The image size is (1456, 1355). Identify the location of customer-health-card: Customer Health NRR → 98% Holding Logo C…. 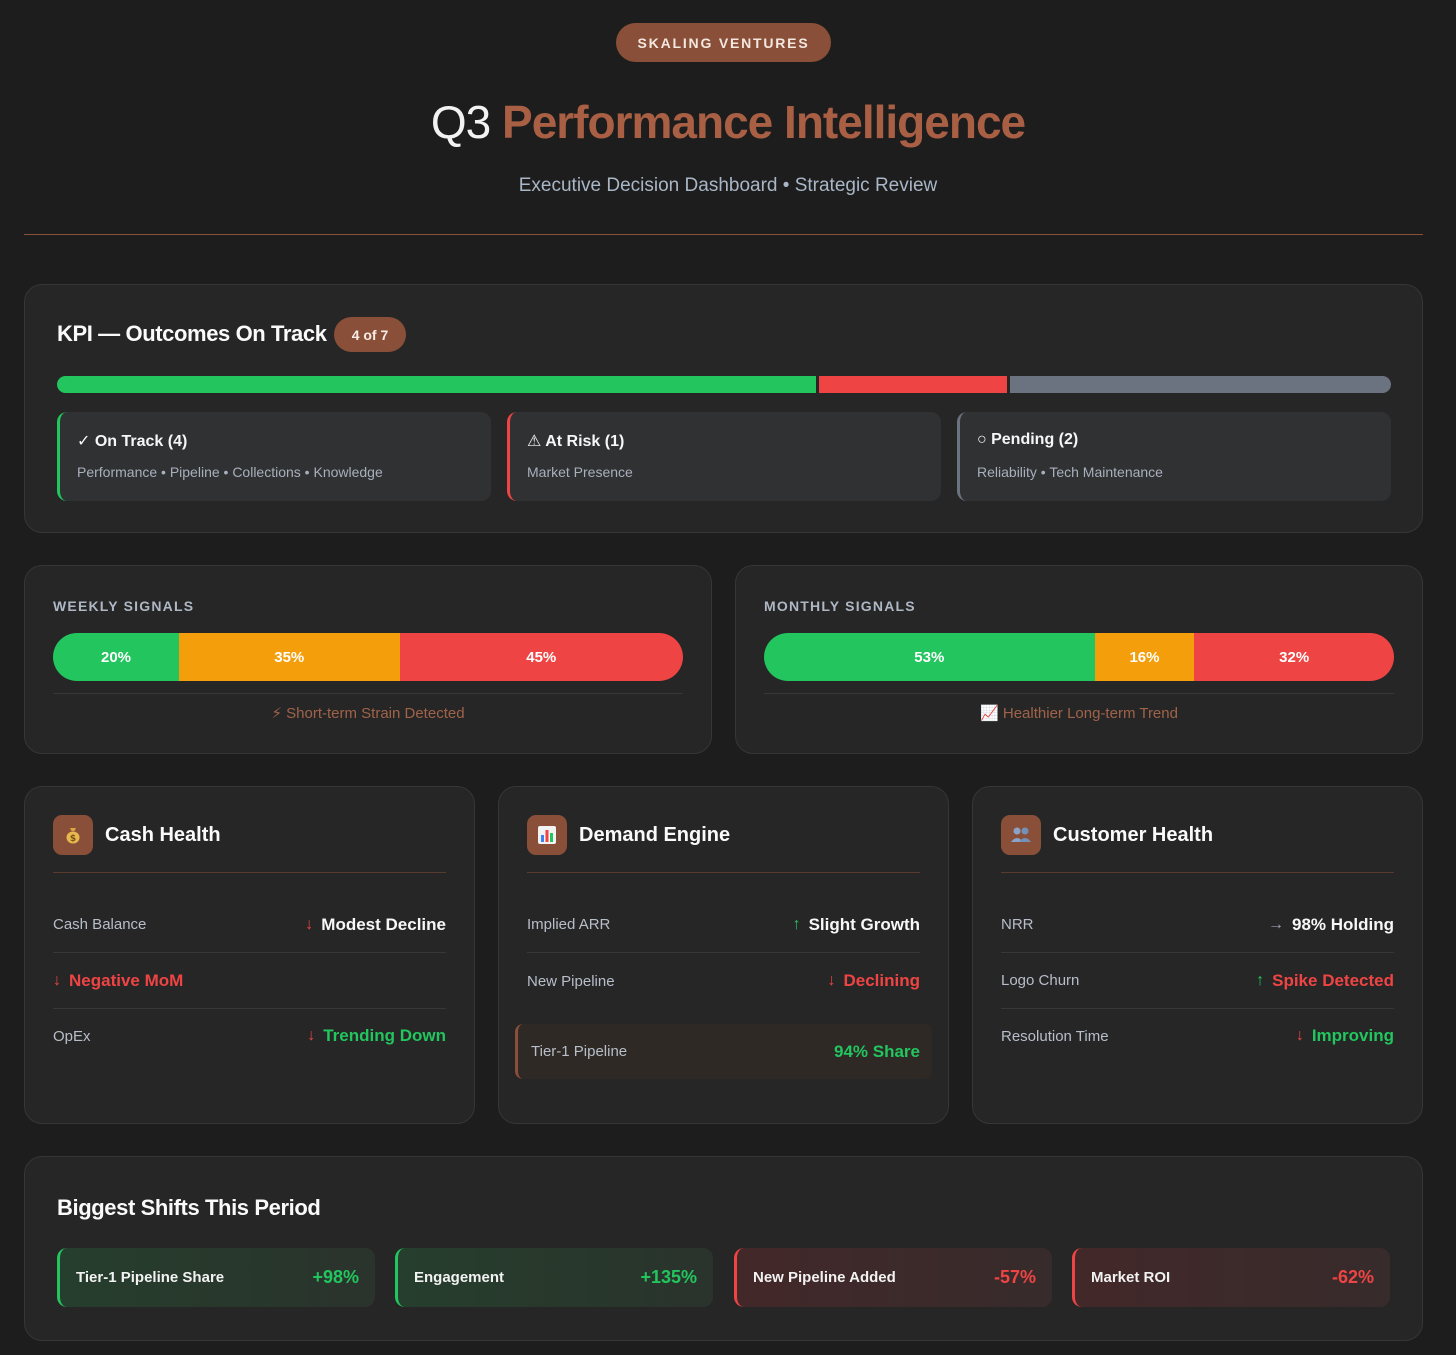
(1197, 955).